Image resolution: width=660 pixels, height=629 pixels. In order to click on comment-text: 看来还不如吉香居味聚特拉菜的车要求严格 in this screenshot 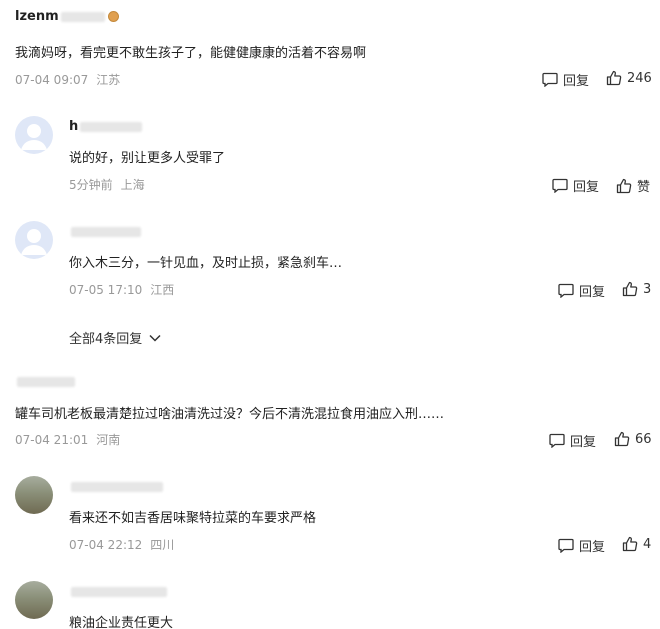, I will do `click(193, 518)`.